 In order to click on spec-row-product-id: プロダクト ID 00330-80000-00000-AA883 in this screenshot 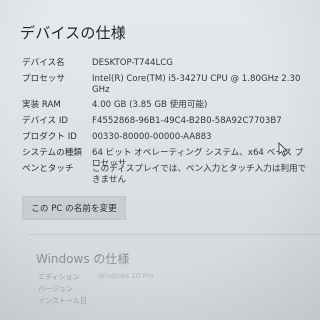, I will do `click(171, 140)`.